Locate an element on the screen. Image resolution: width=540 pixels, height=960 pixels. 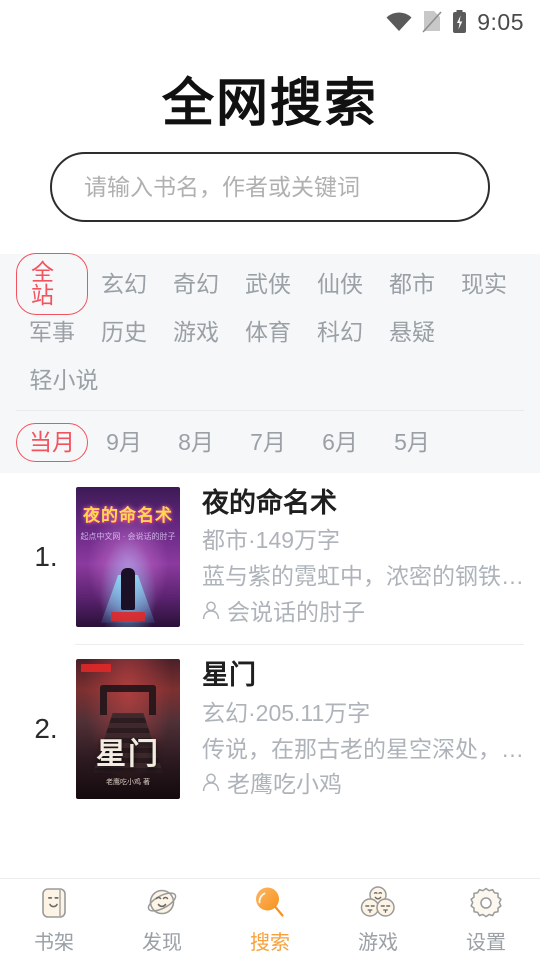
status-bar-time: 9:05 is located at coordinates (500, 21).